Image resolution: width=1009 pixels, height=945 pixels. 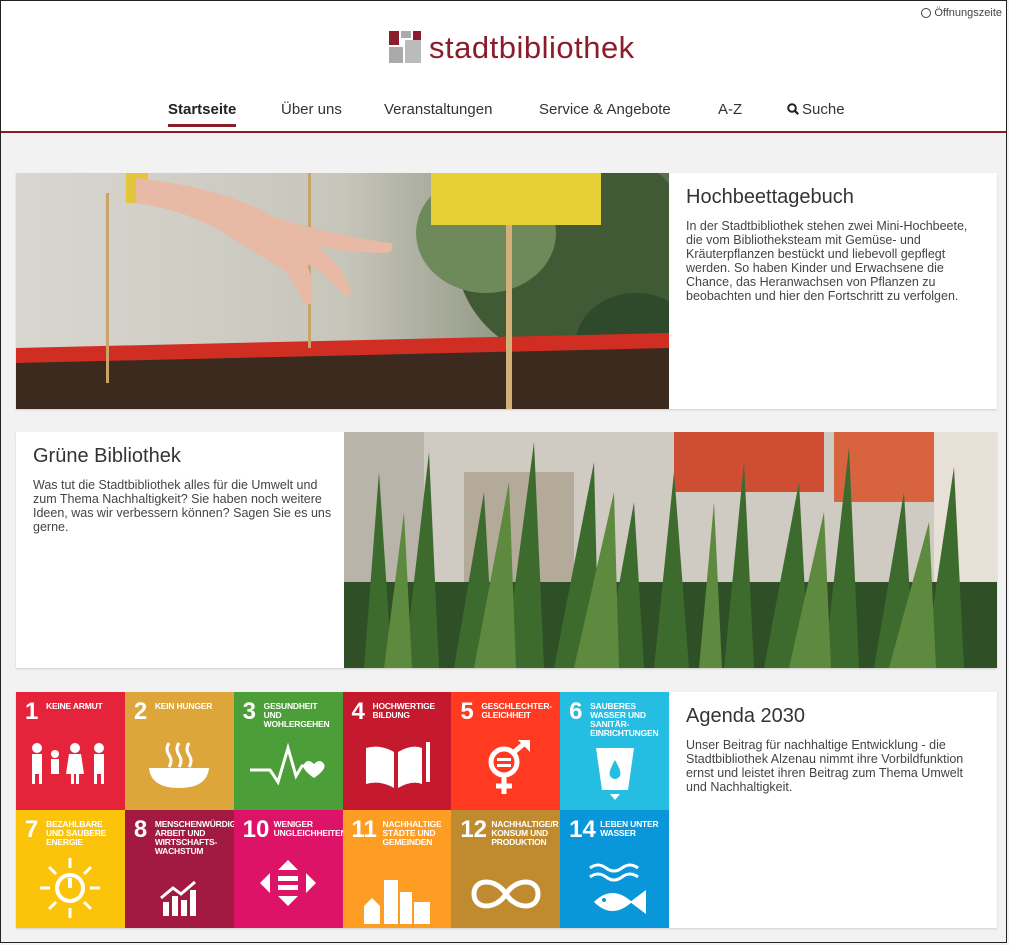 I want to click on sdg-number: 5, so click(x=467, y=711).